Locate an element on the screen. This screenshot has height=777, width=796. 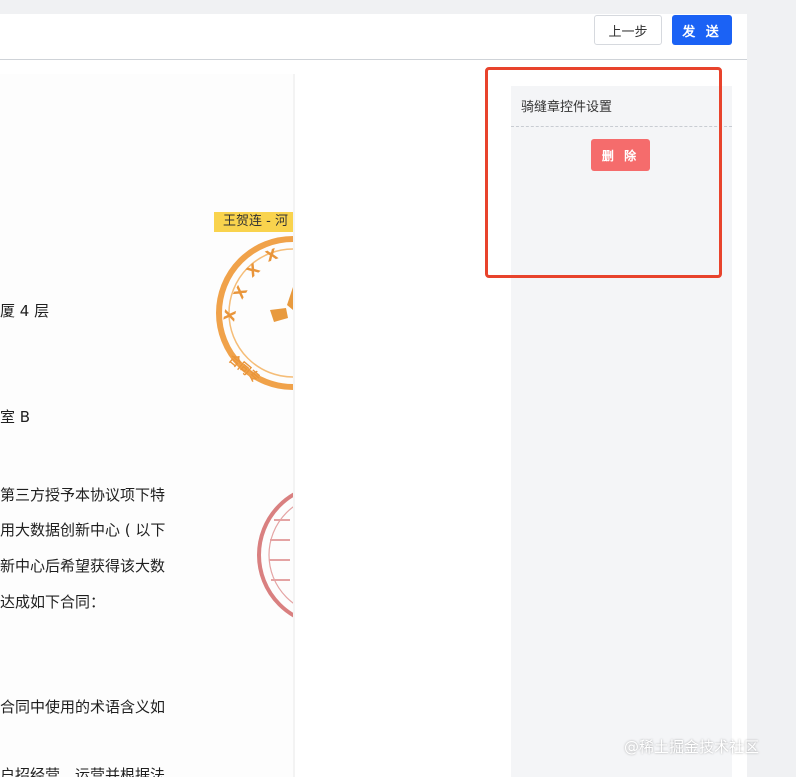
prev-step-button: 上一步 is located at coordinates (628, 30).